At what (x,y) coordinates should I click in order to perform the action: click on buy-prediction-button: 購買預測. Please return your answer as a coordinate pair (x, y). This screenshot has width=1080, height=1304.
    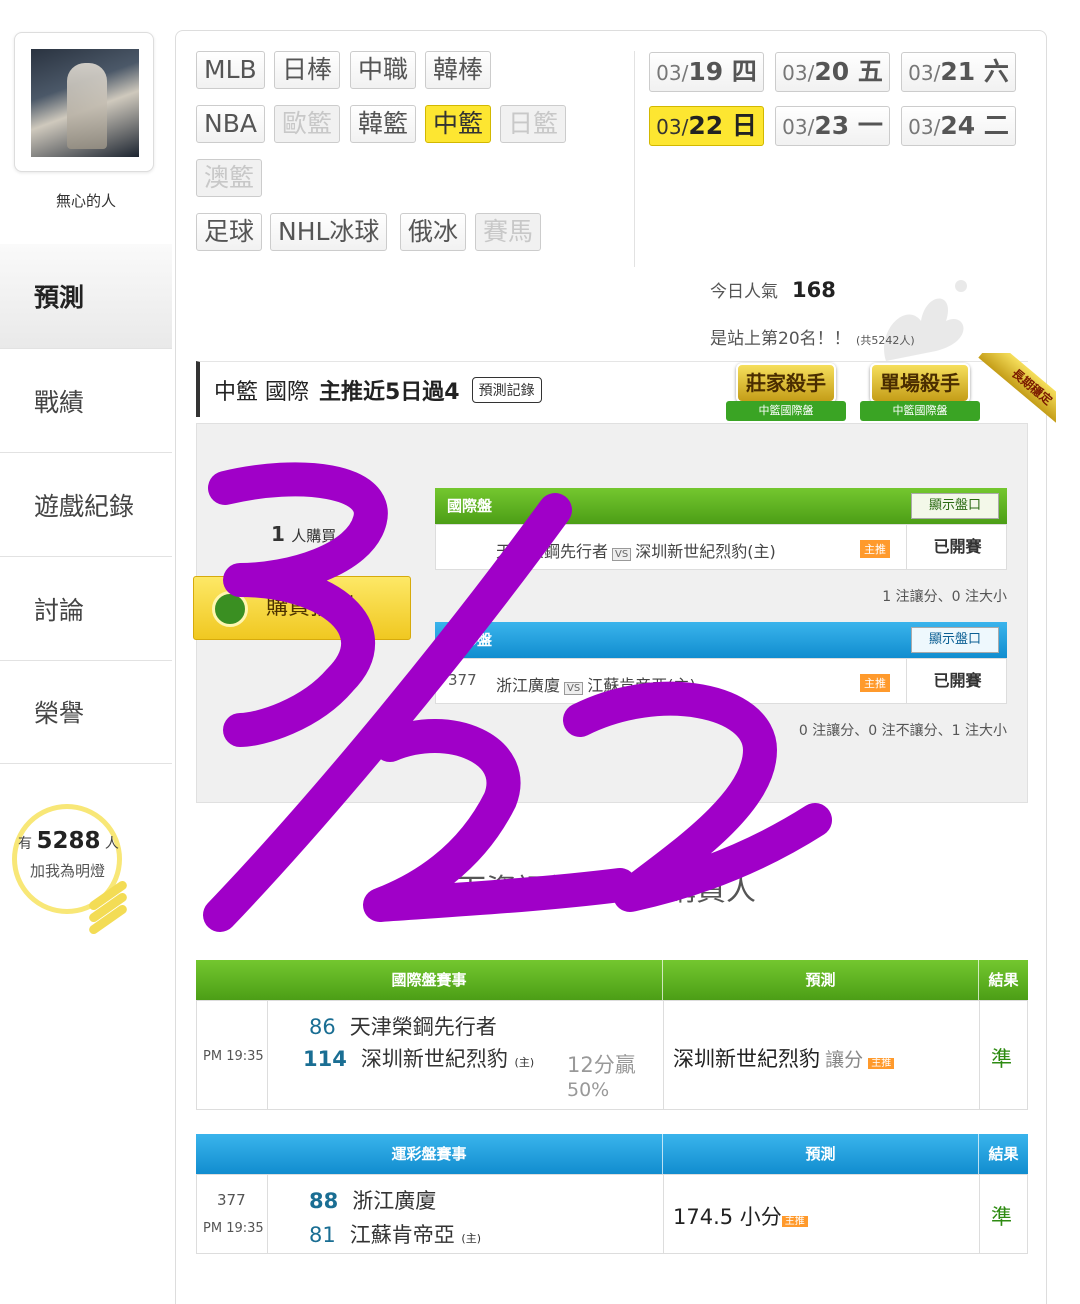
    Looking at the image, I should click on (302, 608).